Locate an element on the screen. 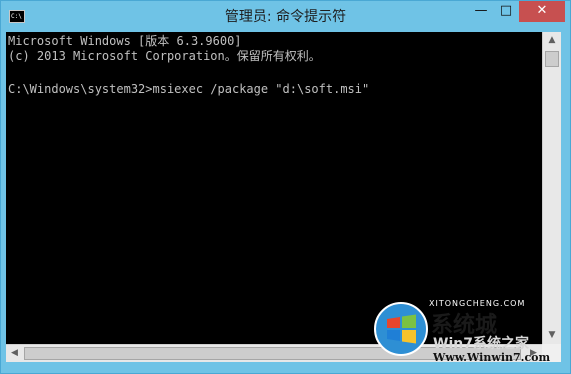 The image size is (571, 374). console-line: (c) 2013 Microsoft Corporation。保留所有权利。 is located at coordinates (164, 56).